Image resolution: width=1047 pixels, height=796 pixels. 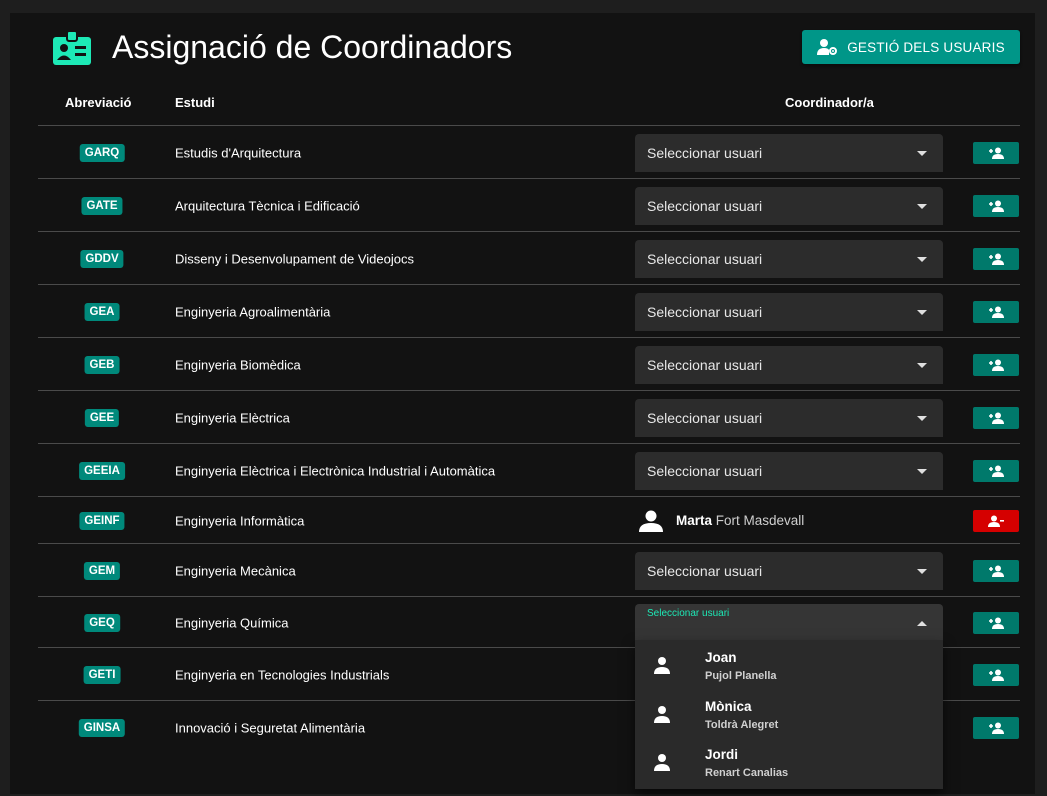 What do you see at coordinates (267, 205) in the screenshot?
I see `study-name: Arquitectura Tècnica i Edificació` at bounding box center [267, 205].